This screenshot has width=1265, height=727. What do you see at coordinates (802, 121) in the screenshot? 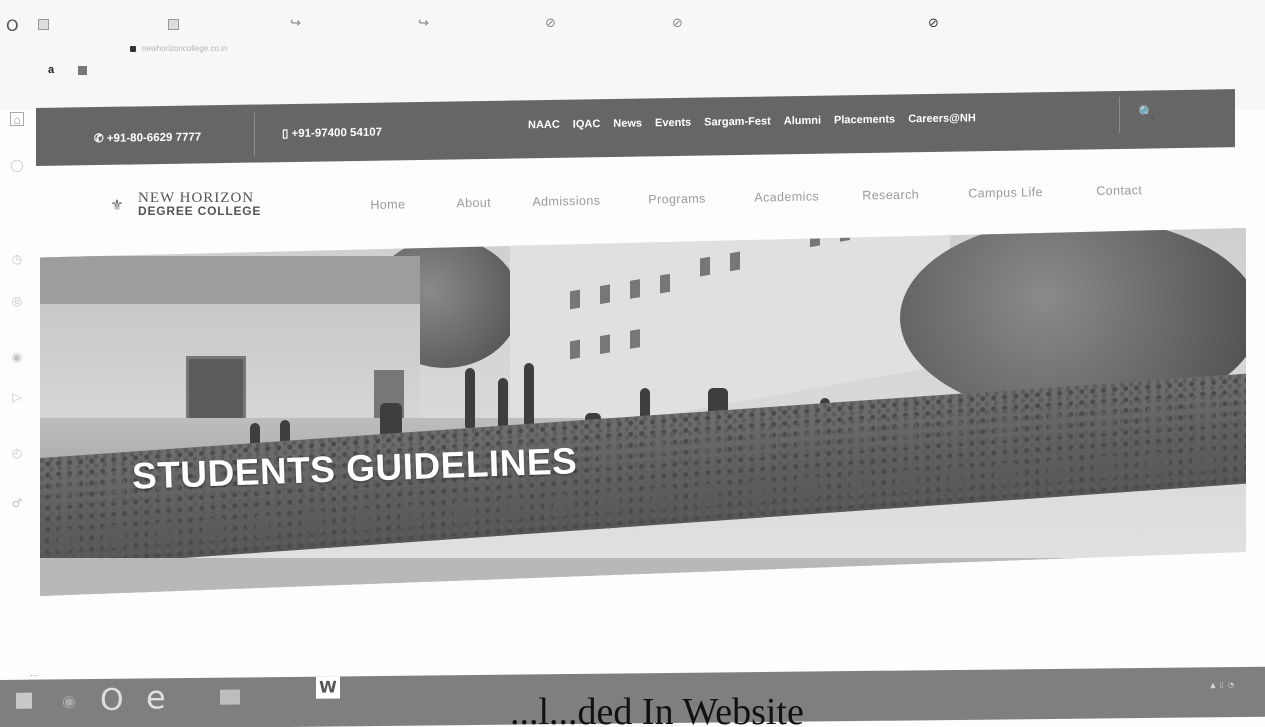
I see `topbar-link-alumni: Alumni` at bounding box center [802, 121].